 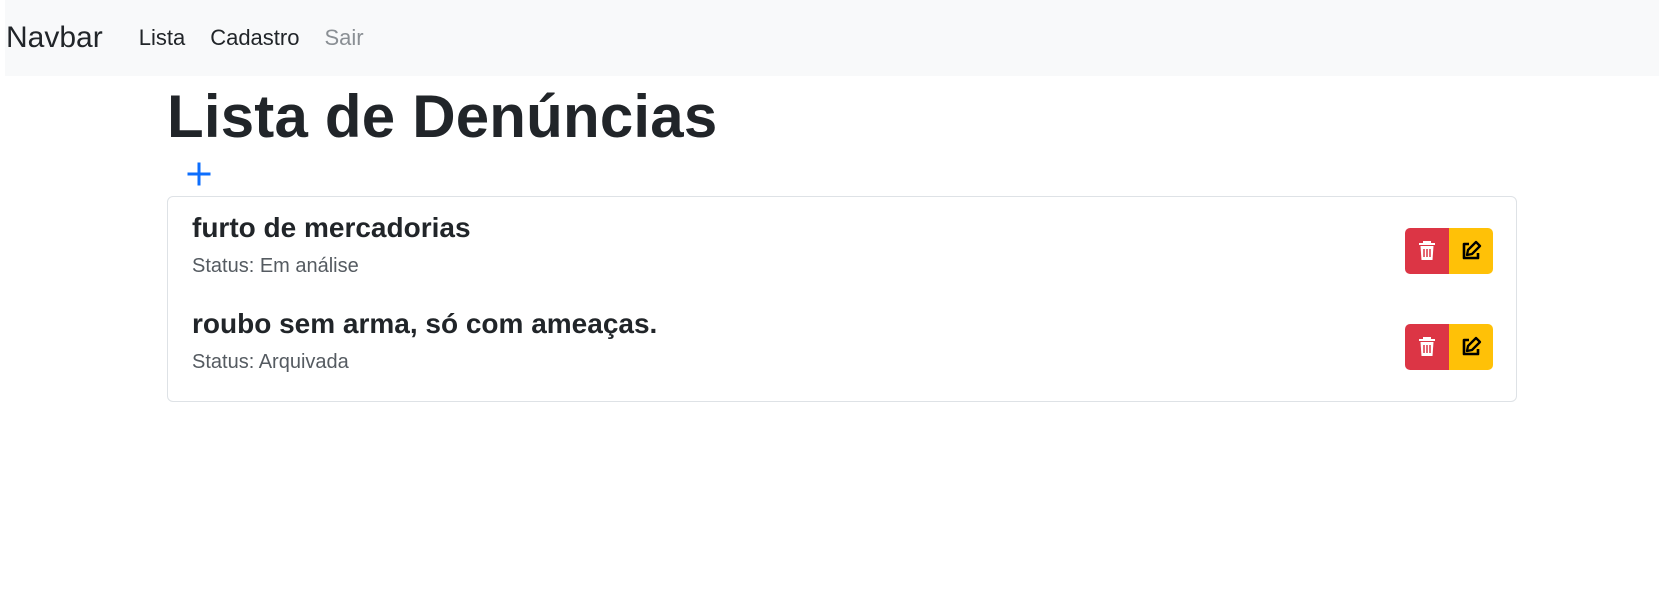 I want to click on nav-link-cadastro: Cadastro, so click(x=254, y=38).